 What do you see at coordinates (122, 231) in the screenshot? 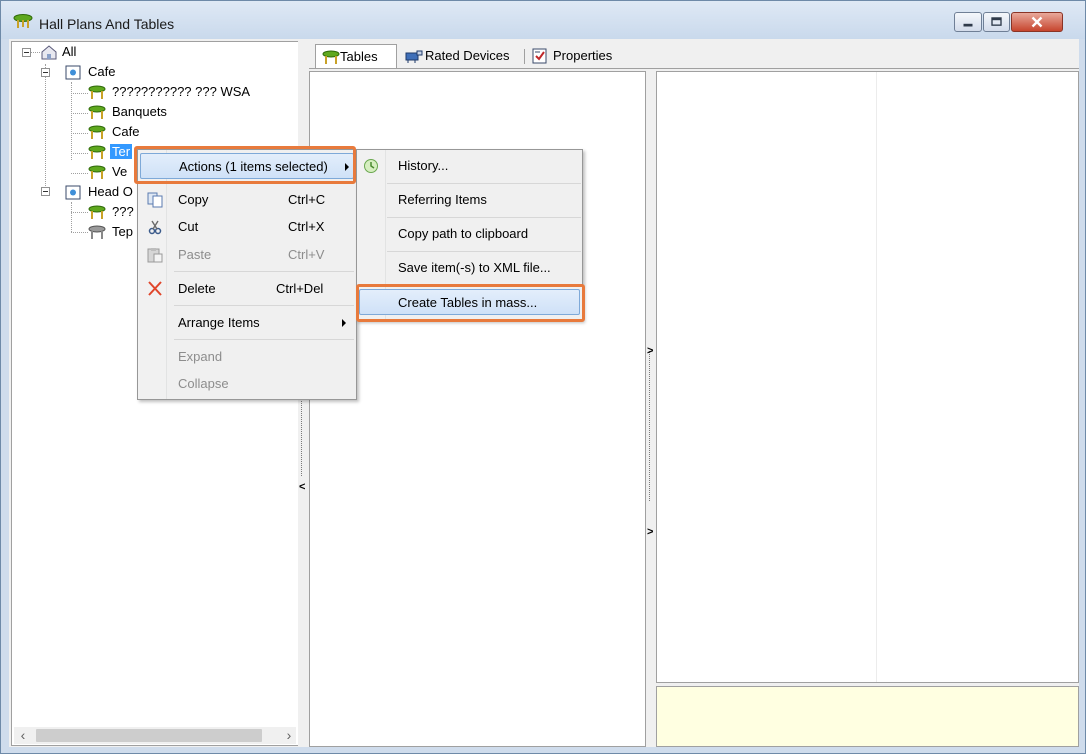
I see `tree-item-label: Tep` at bounding box center [122, 231].